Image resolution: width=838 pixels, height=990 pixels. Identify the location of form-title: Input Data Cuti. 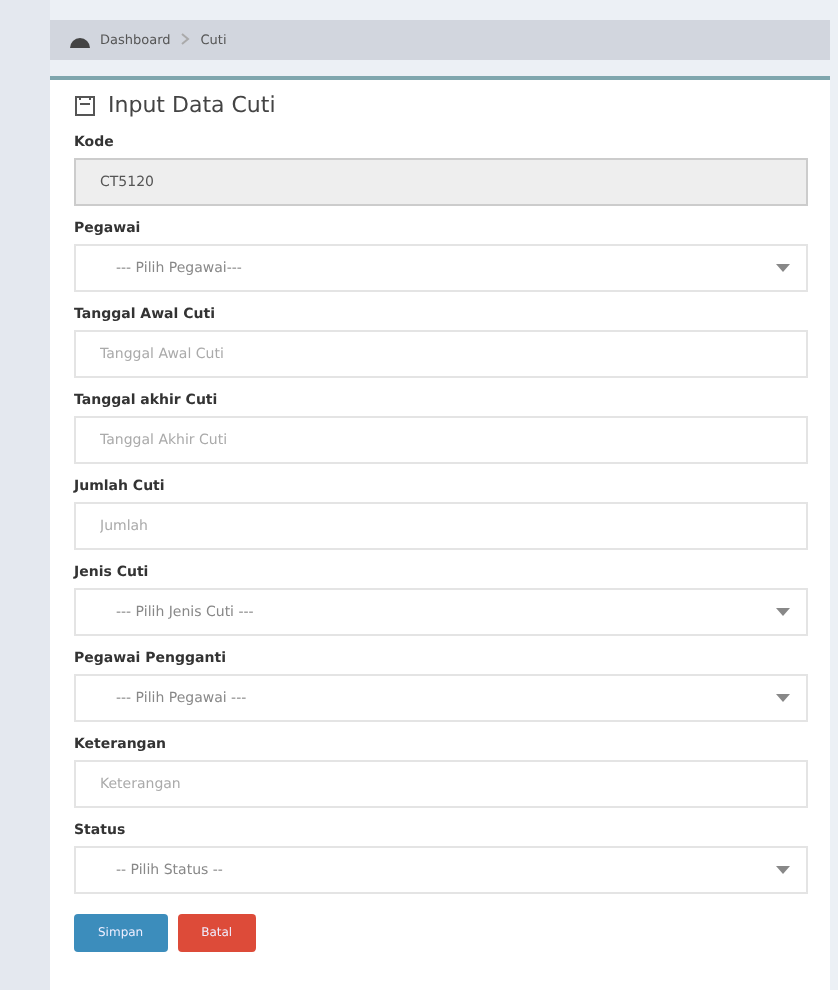
(192, 105).